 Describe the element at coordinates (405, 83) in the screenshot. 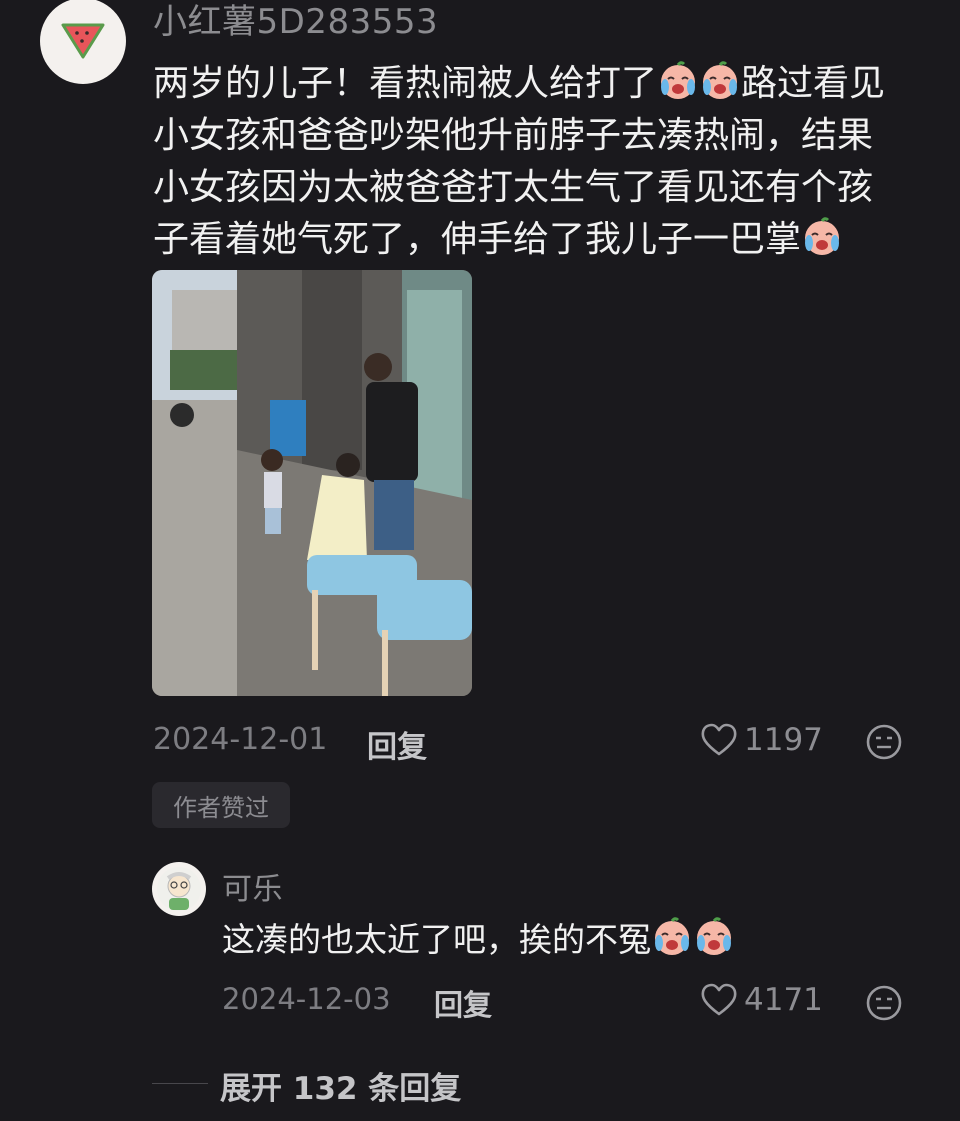

I see `comment-text-segment: 两岁的儿子！看热闹被人给打了` at that location.